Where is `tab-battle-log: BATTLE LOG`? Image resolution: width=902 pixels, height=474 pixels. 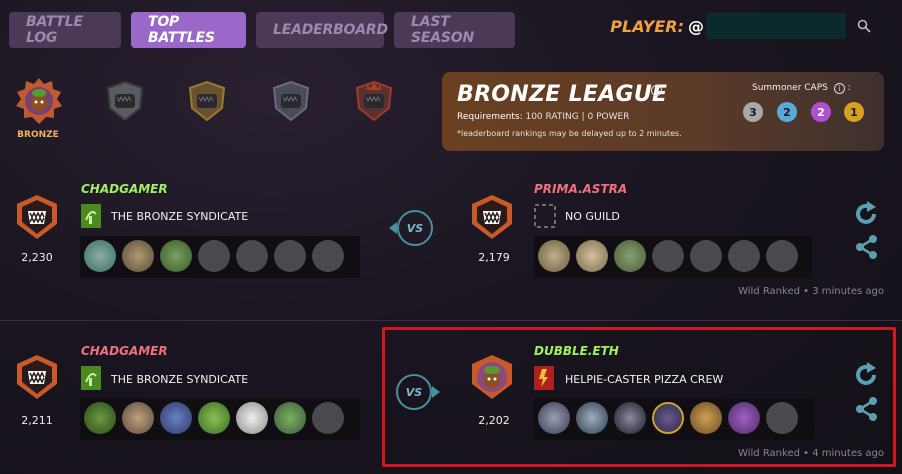
tab-battle-log: BATTLE LOG is located at coordinates (65, 30).